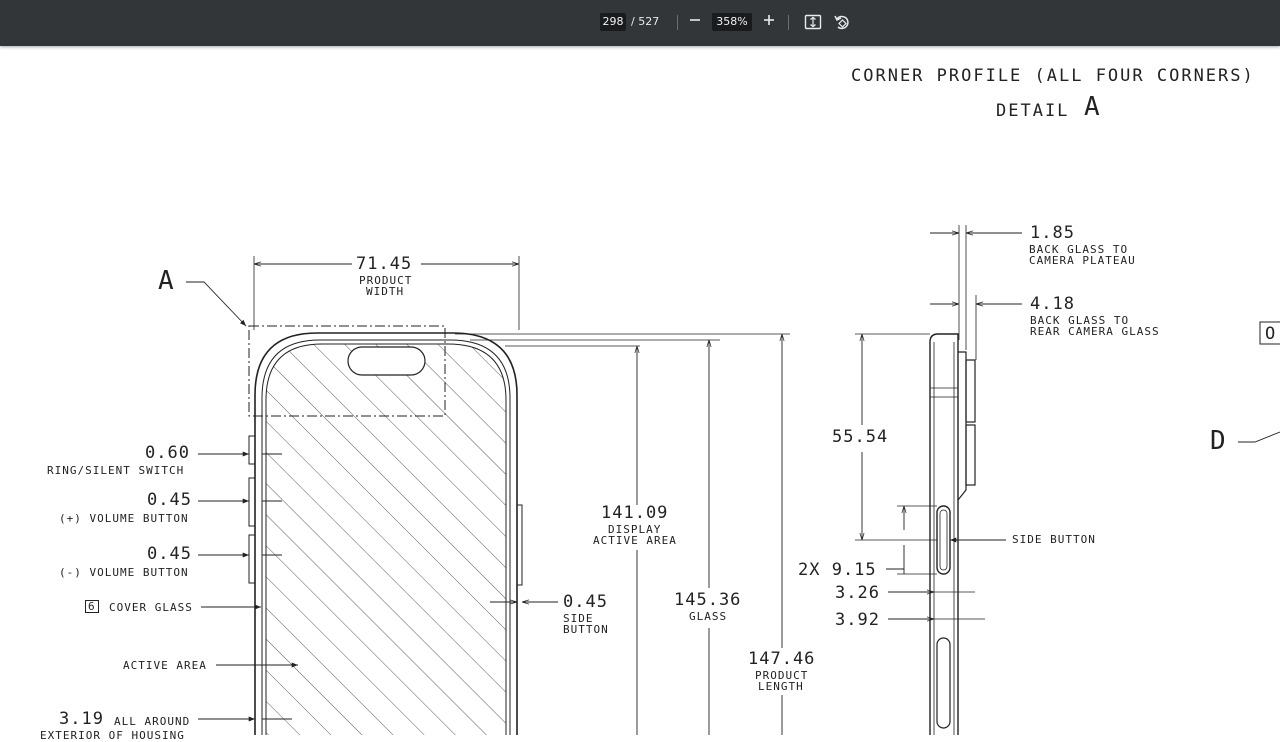 This screenshot has height=742, width=1280. I want to click on side-view-device, so click(955, 534).